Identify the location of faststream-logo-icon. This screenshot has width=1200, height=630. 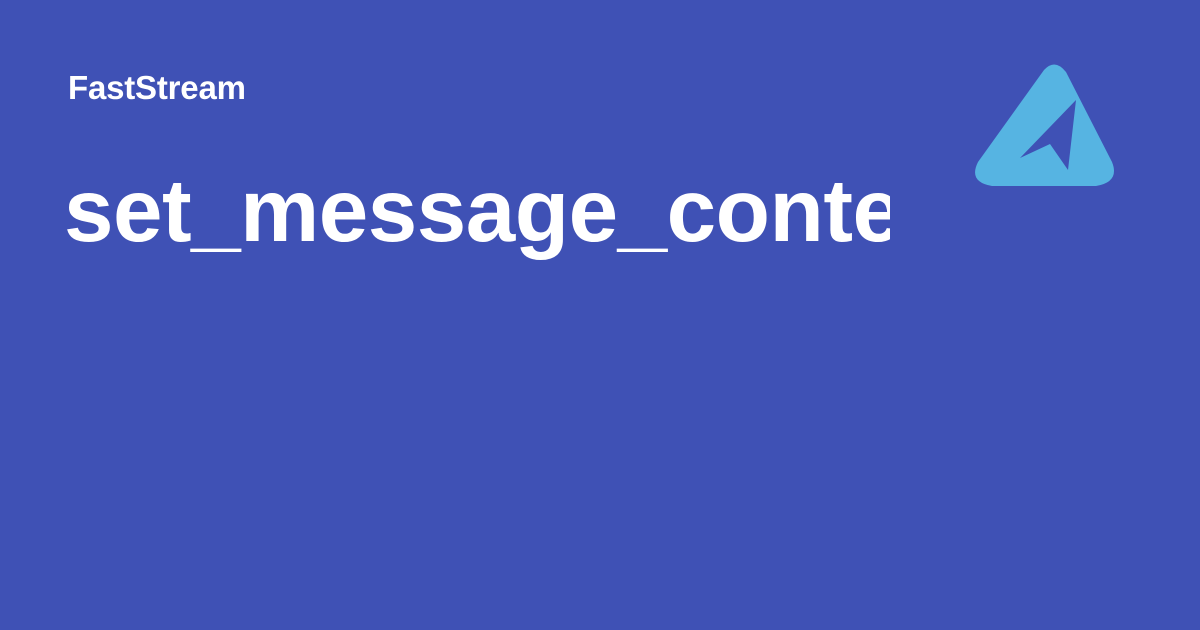
(1044, 125).